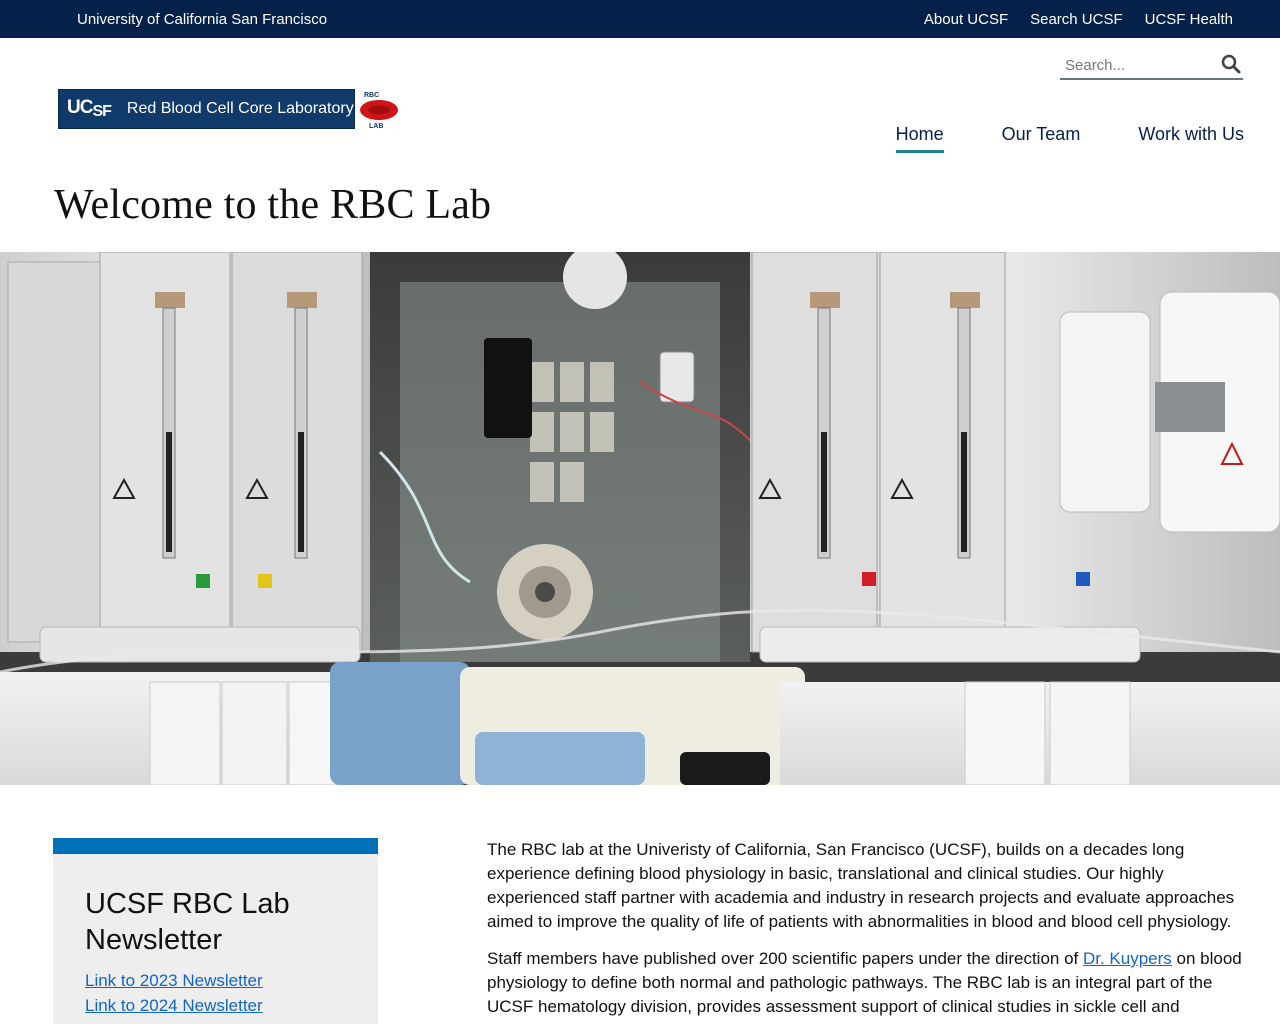 The width and height of the screenshot is (1280, 1024). Describe the element at coordinates (1140, 65) in the screenshot. I see `search-input` at that location.